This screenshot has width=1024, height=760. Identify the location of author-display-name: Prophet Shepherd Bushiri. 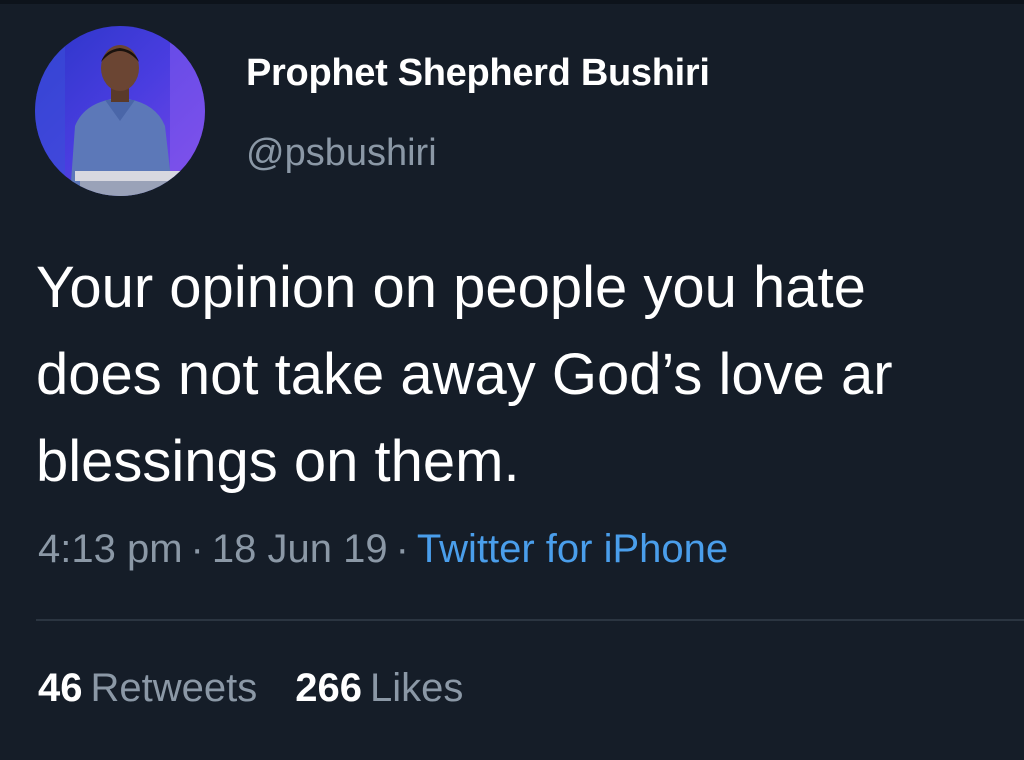
(478, 73).